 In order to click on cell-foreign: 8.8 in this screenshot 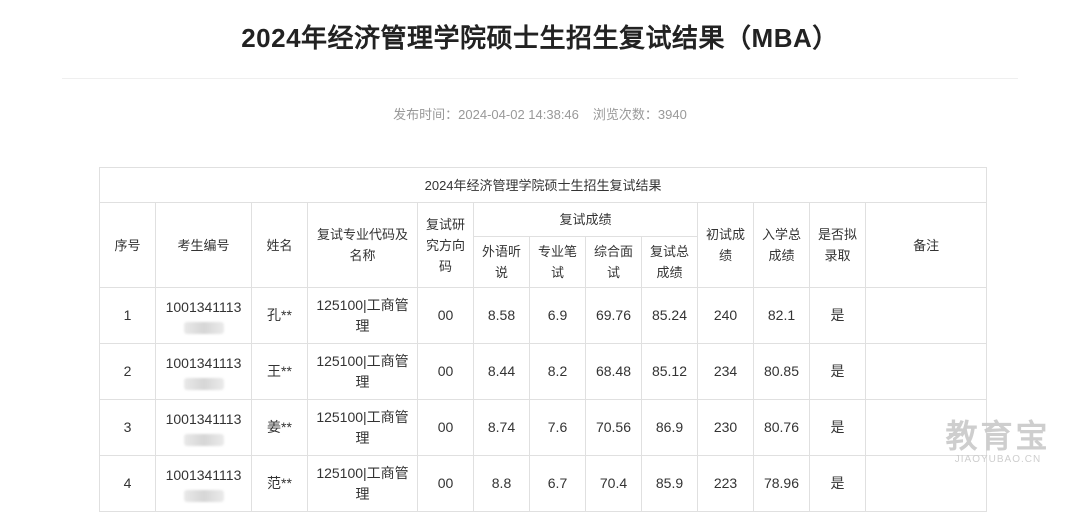, I will do `click(501, 483)`.